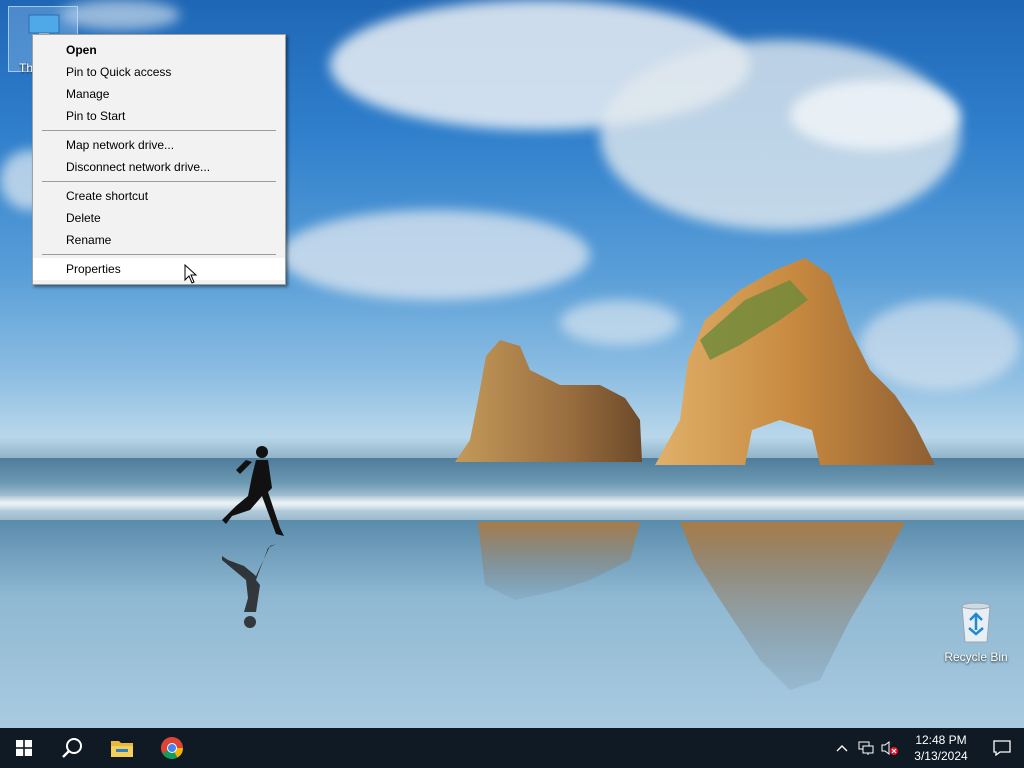 Image resolution: width=1024 pixels, height=768 pixels. I want to click on menu-item-open: Open, so click(159, 50).